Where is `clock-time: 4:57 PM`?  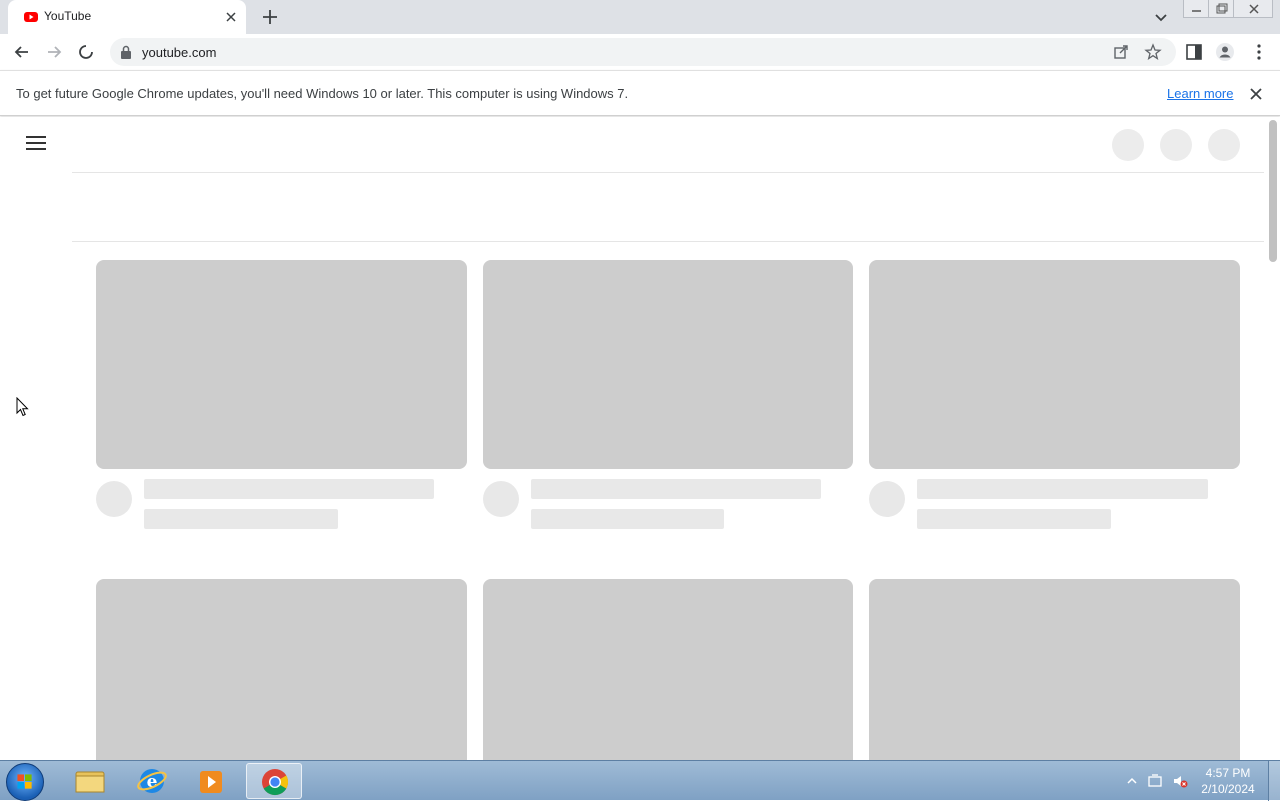 clock-time: 4:57 PM is located at coordinates (1228, 773).